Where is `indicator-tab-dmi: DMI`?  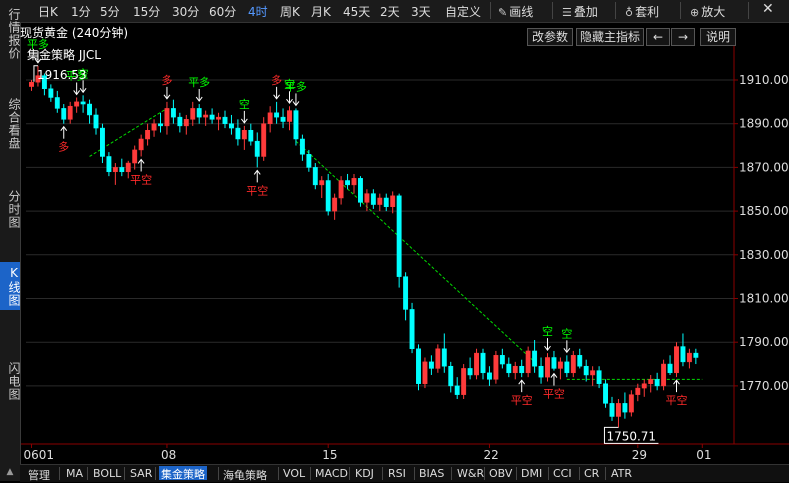 indicator-tab-dmi: DMI is located at coordinates (531, 473).